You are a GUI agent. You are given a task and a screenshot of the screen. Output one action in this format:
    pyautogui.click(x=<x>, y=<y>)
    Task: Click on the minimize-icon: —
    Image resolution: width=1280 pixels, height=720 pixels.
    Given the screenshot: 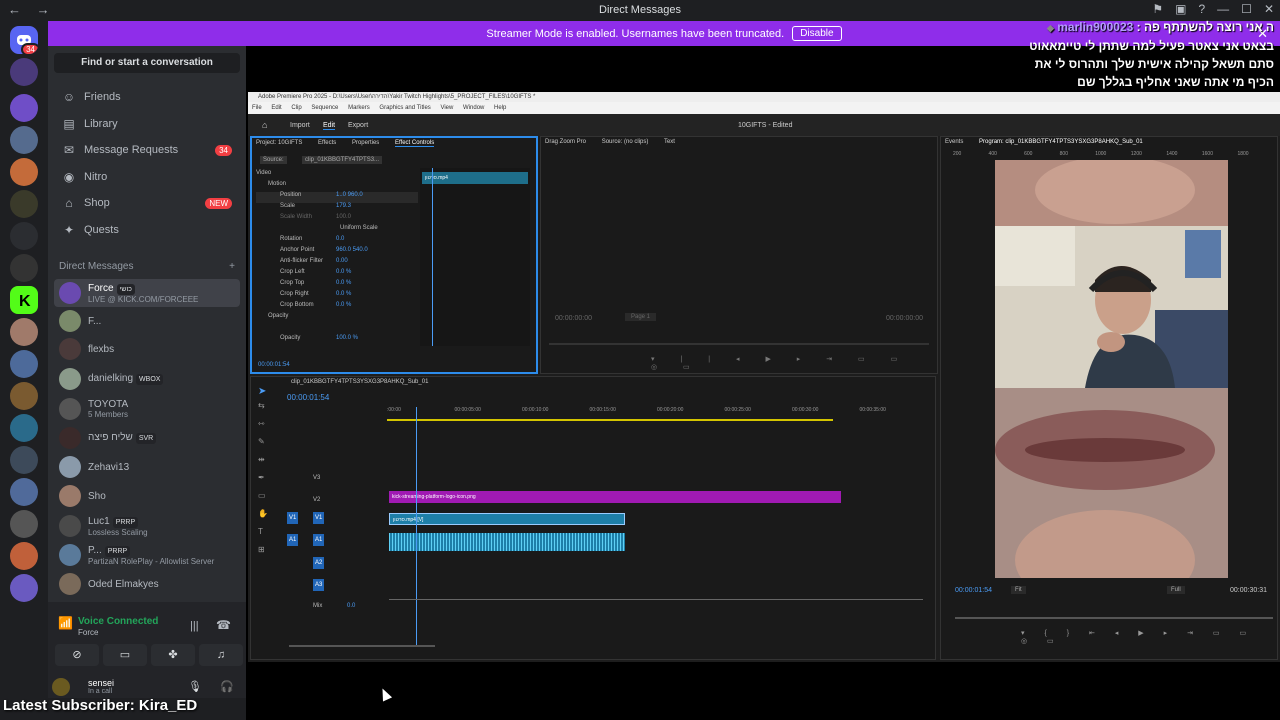 What is the action you would take?
    pyautogui.click(x=1223, y=9)
    